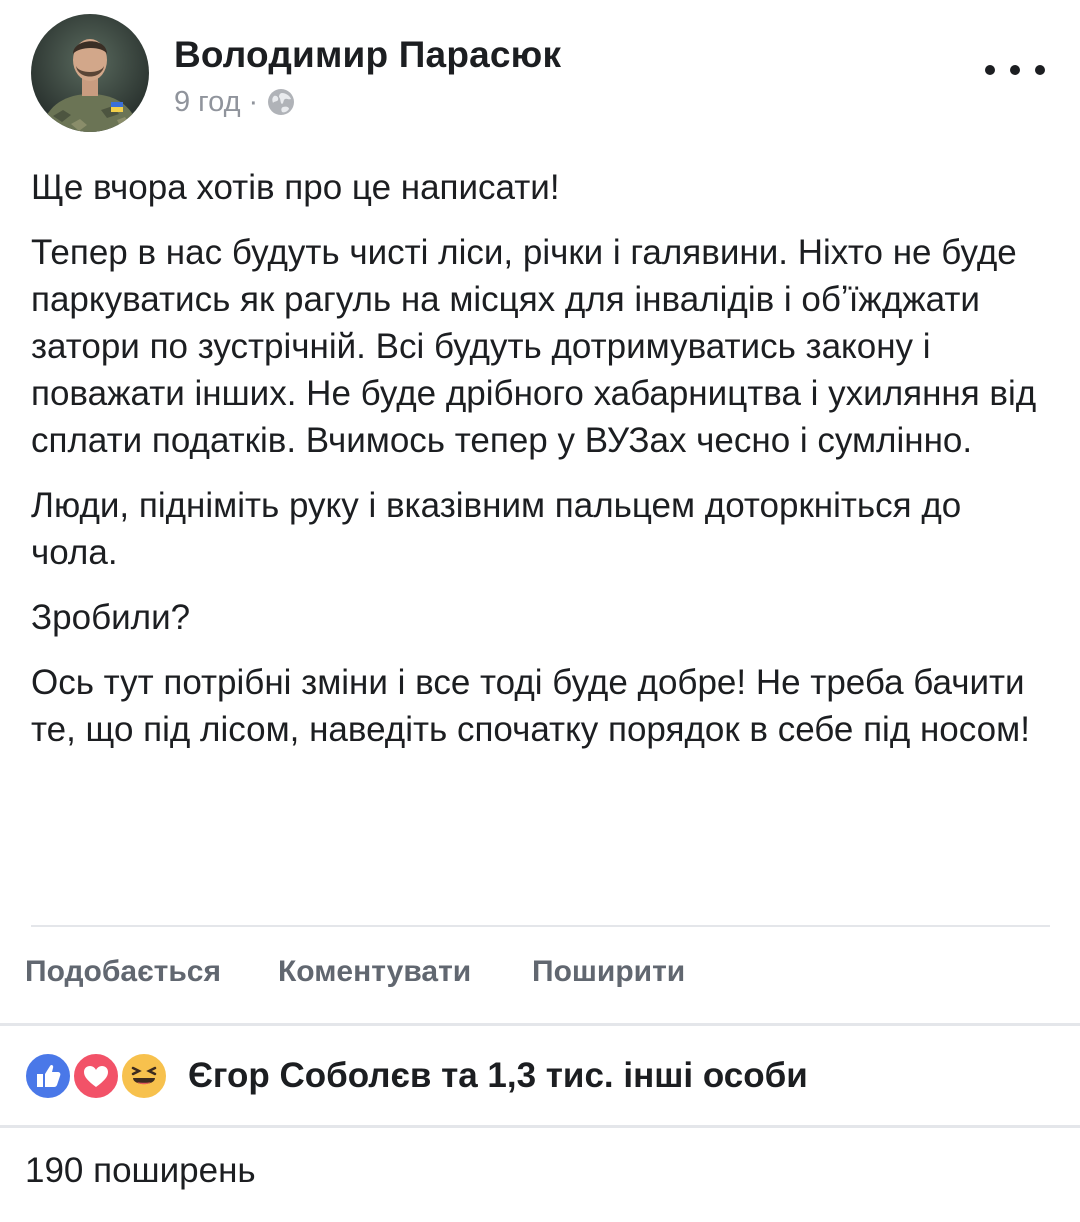 Image resolution: width=1080 pixels, height=1222 pixels. Describe the element at coordinates (140, 1171) in the screenshot. I see `shares-count: 190 поширень` at that location.